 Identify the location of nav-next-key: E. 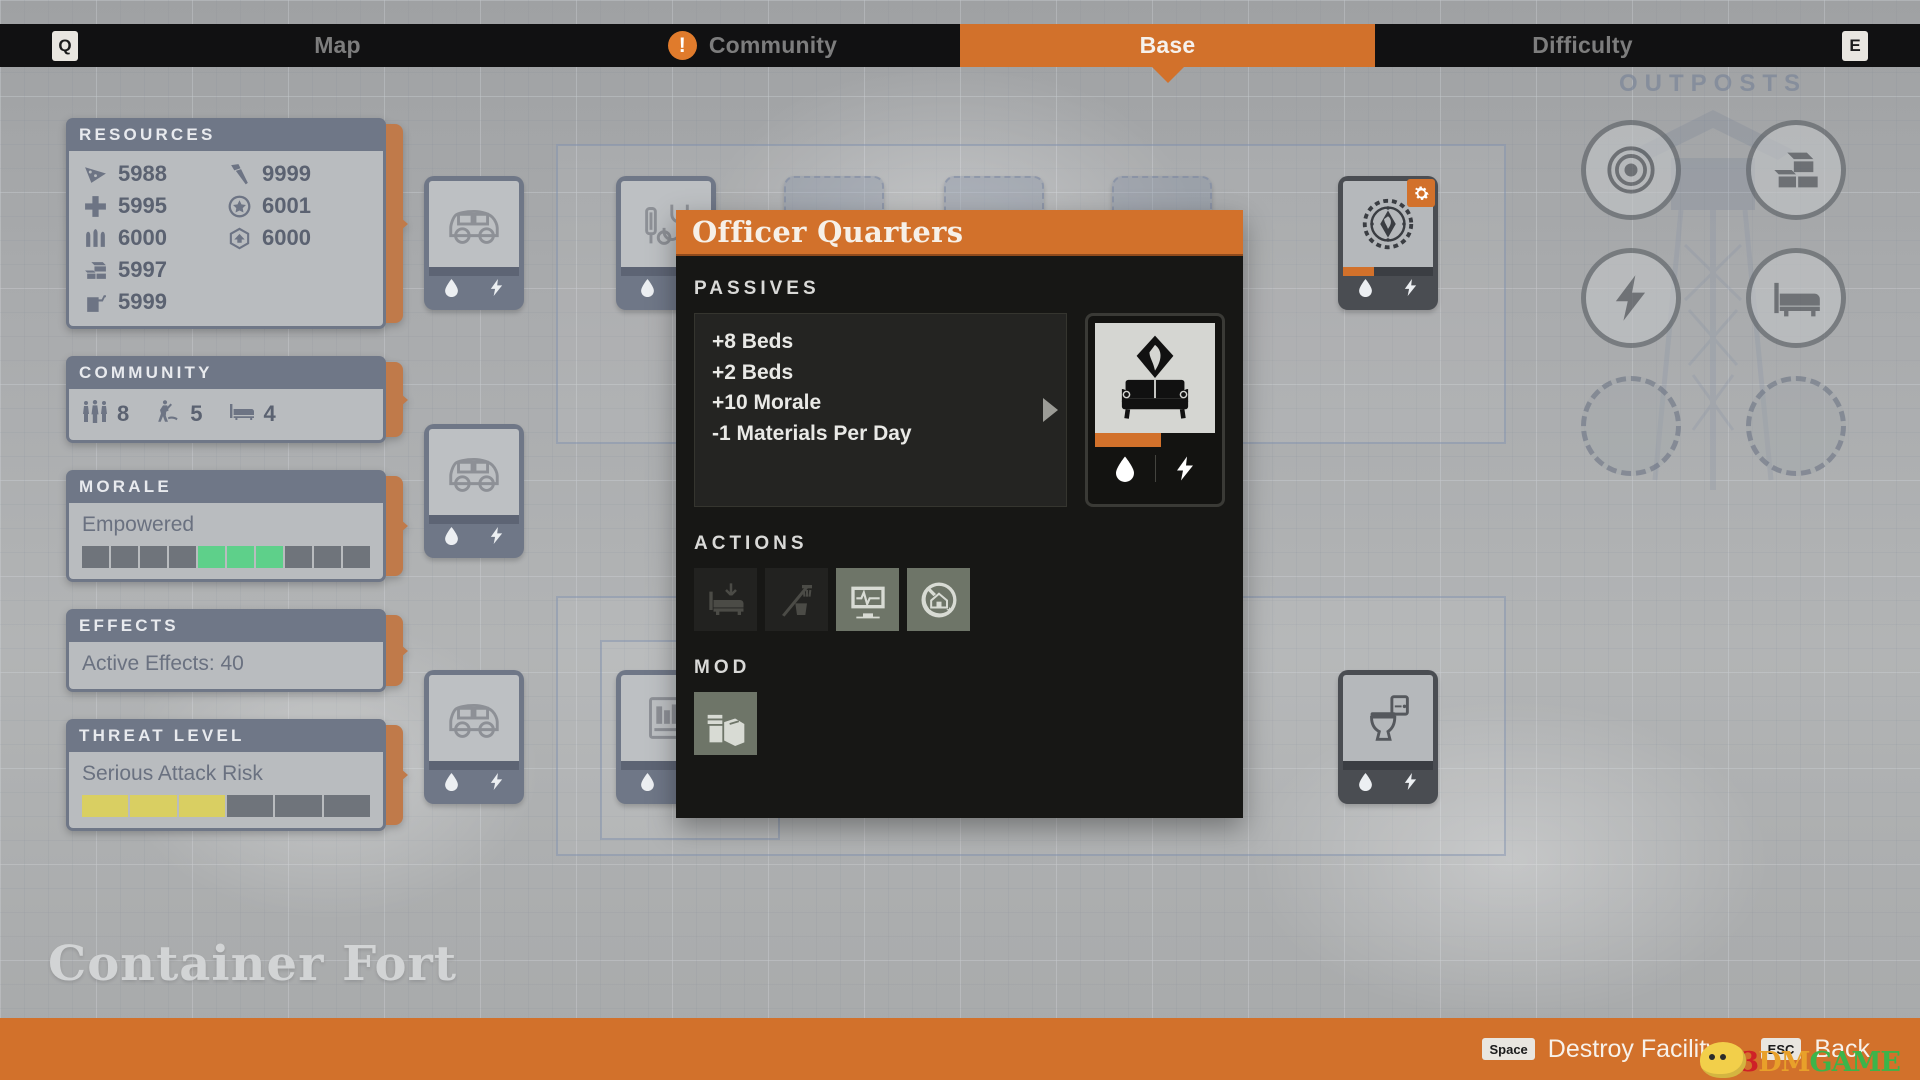
(1855, 45).